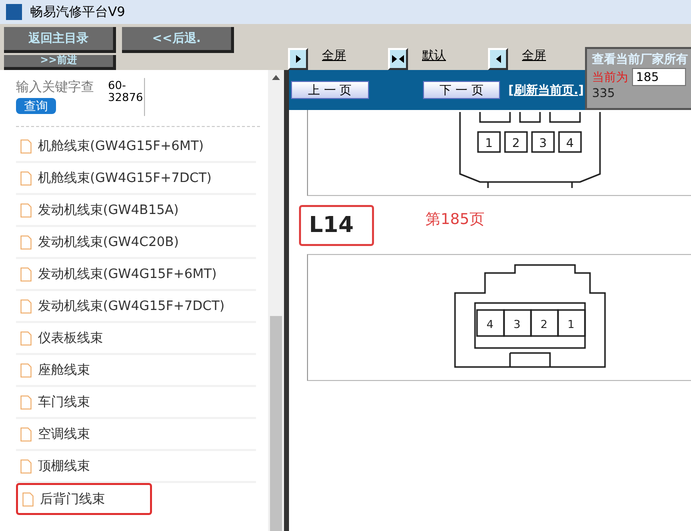 This screenshot has height=531, width=691. I want to click on item-label: 发动机线束(GW4B15A), so click(108, 210).